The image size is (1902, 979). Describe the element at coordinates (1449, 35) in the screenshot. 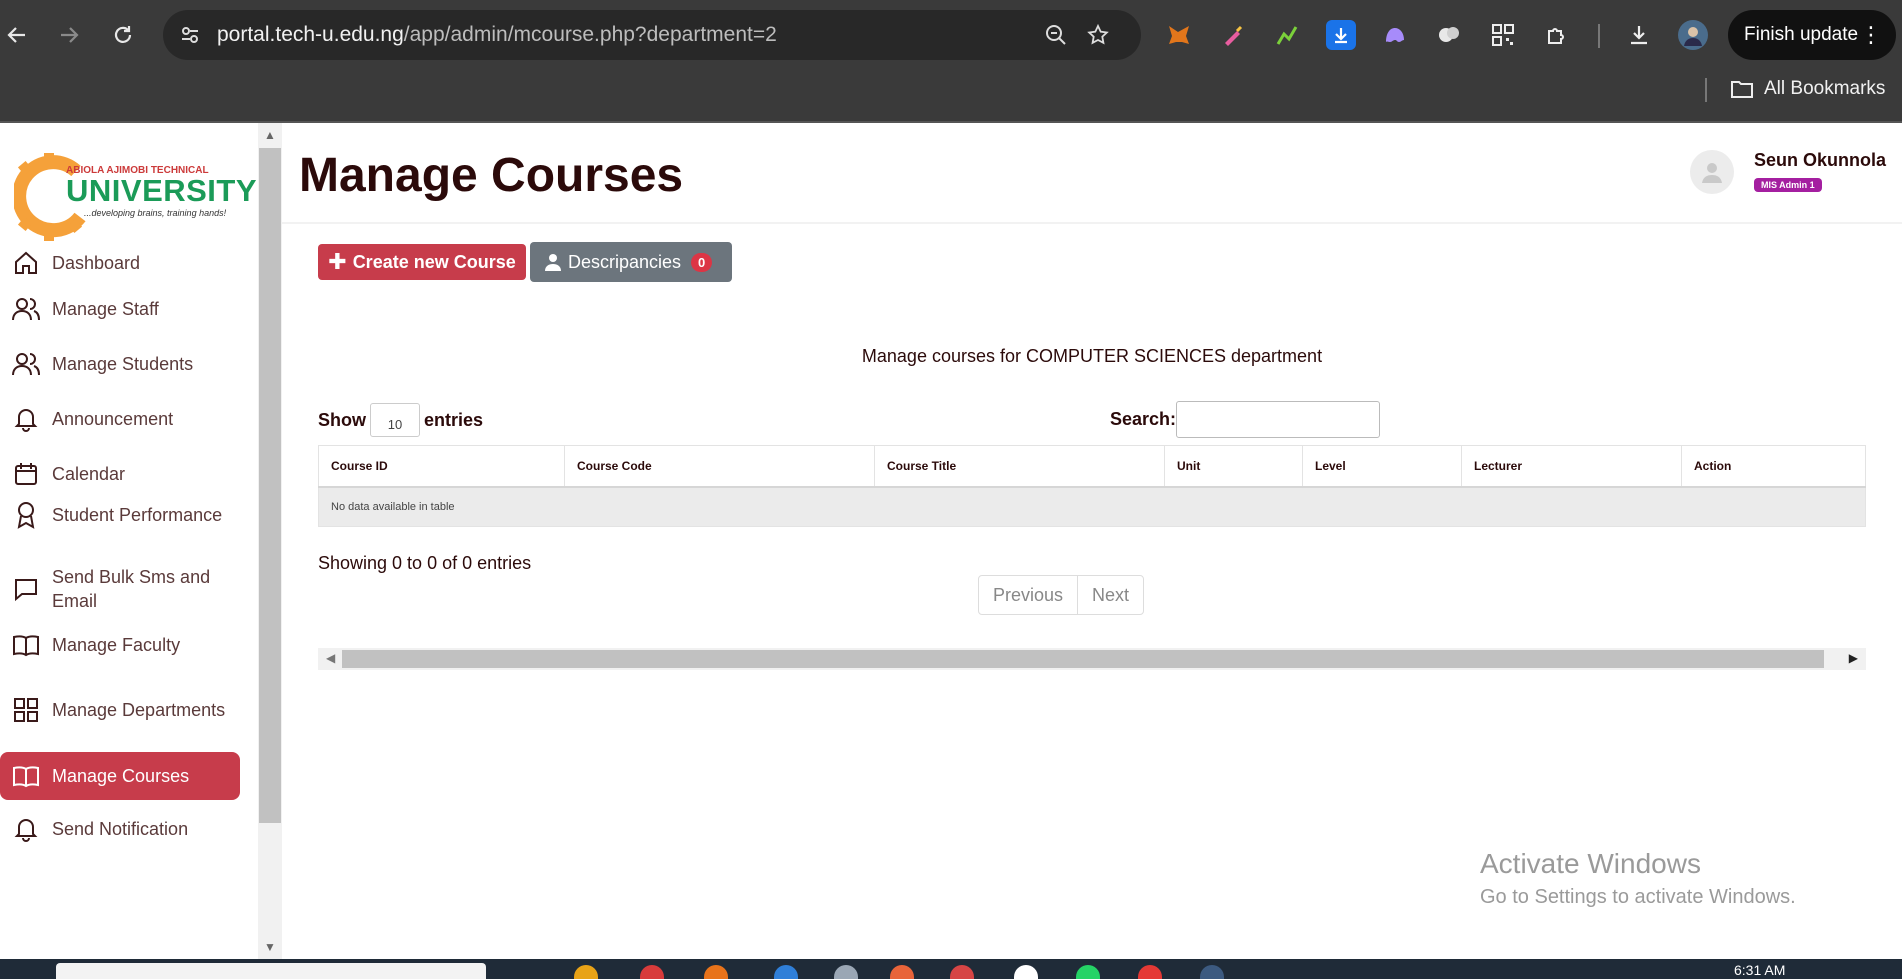

I see `cookie-extension-icon` at that location.